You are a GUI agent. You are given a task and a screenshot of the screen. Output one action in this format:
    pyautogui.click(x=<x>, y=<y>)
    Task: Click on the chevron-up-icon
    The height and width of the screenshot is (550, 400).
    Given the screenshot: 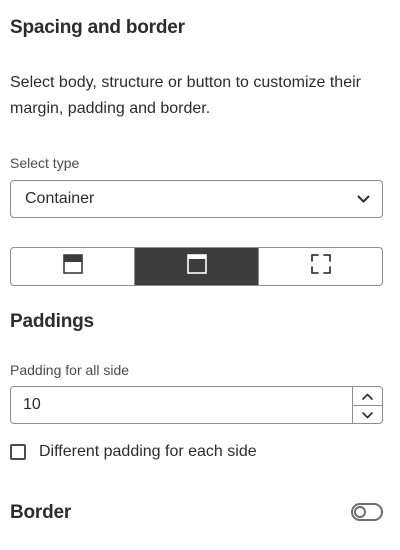 What is the action you would take?
    pyautogui.click(x=367, y=396)
    